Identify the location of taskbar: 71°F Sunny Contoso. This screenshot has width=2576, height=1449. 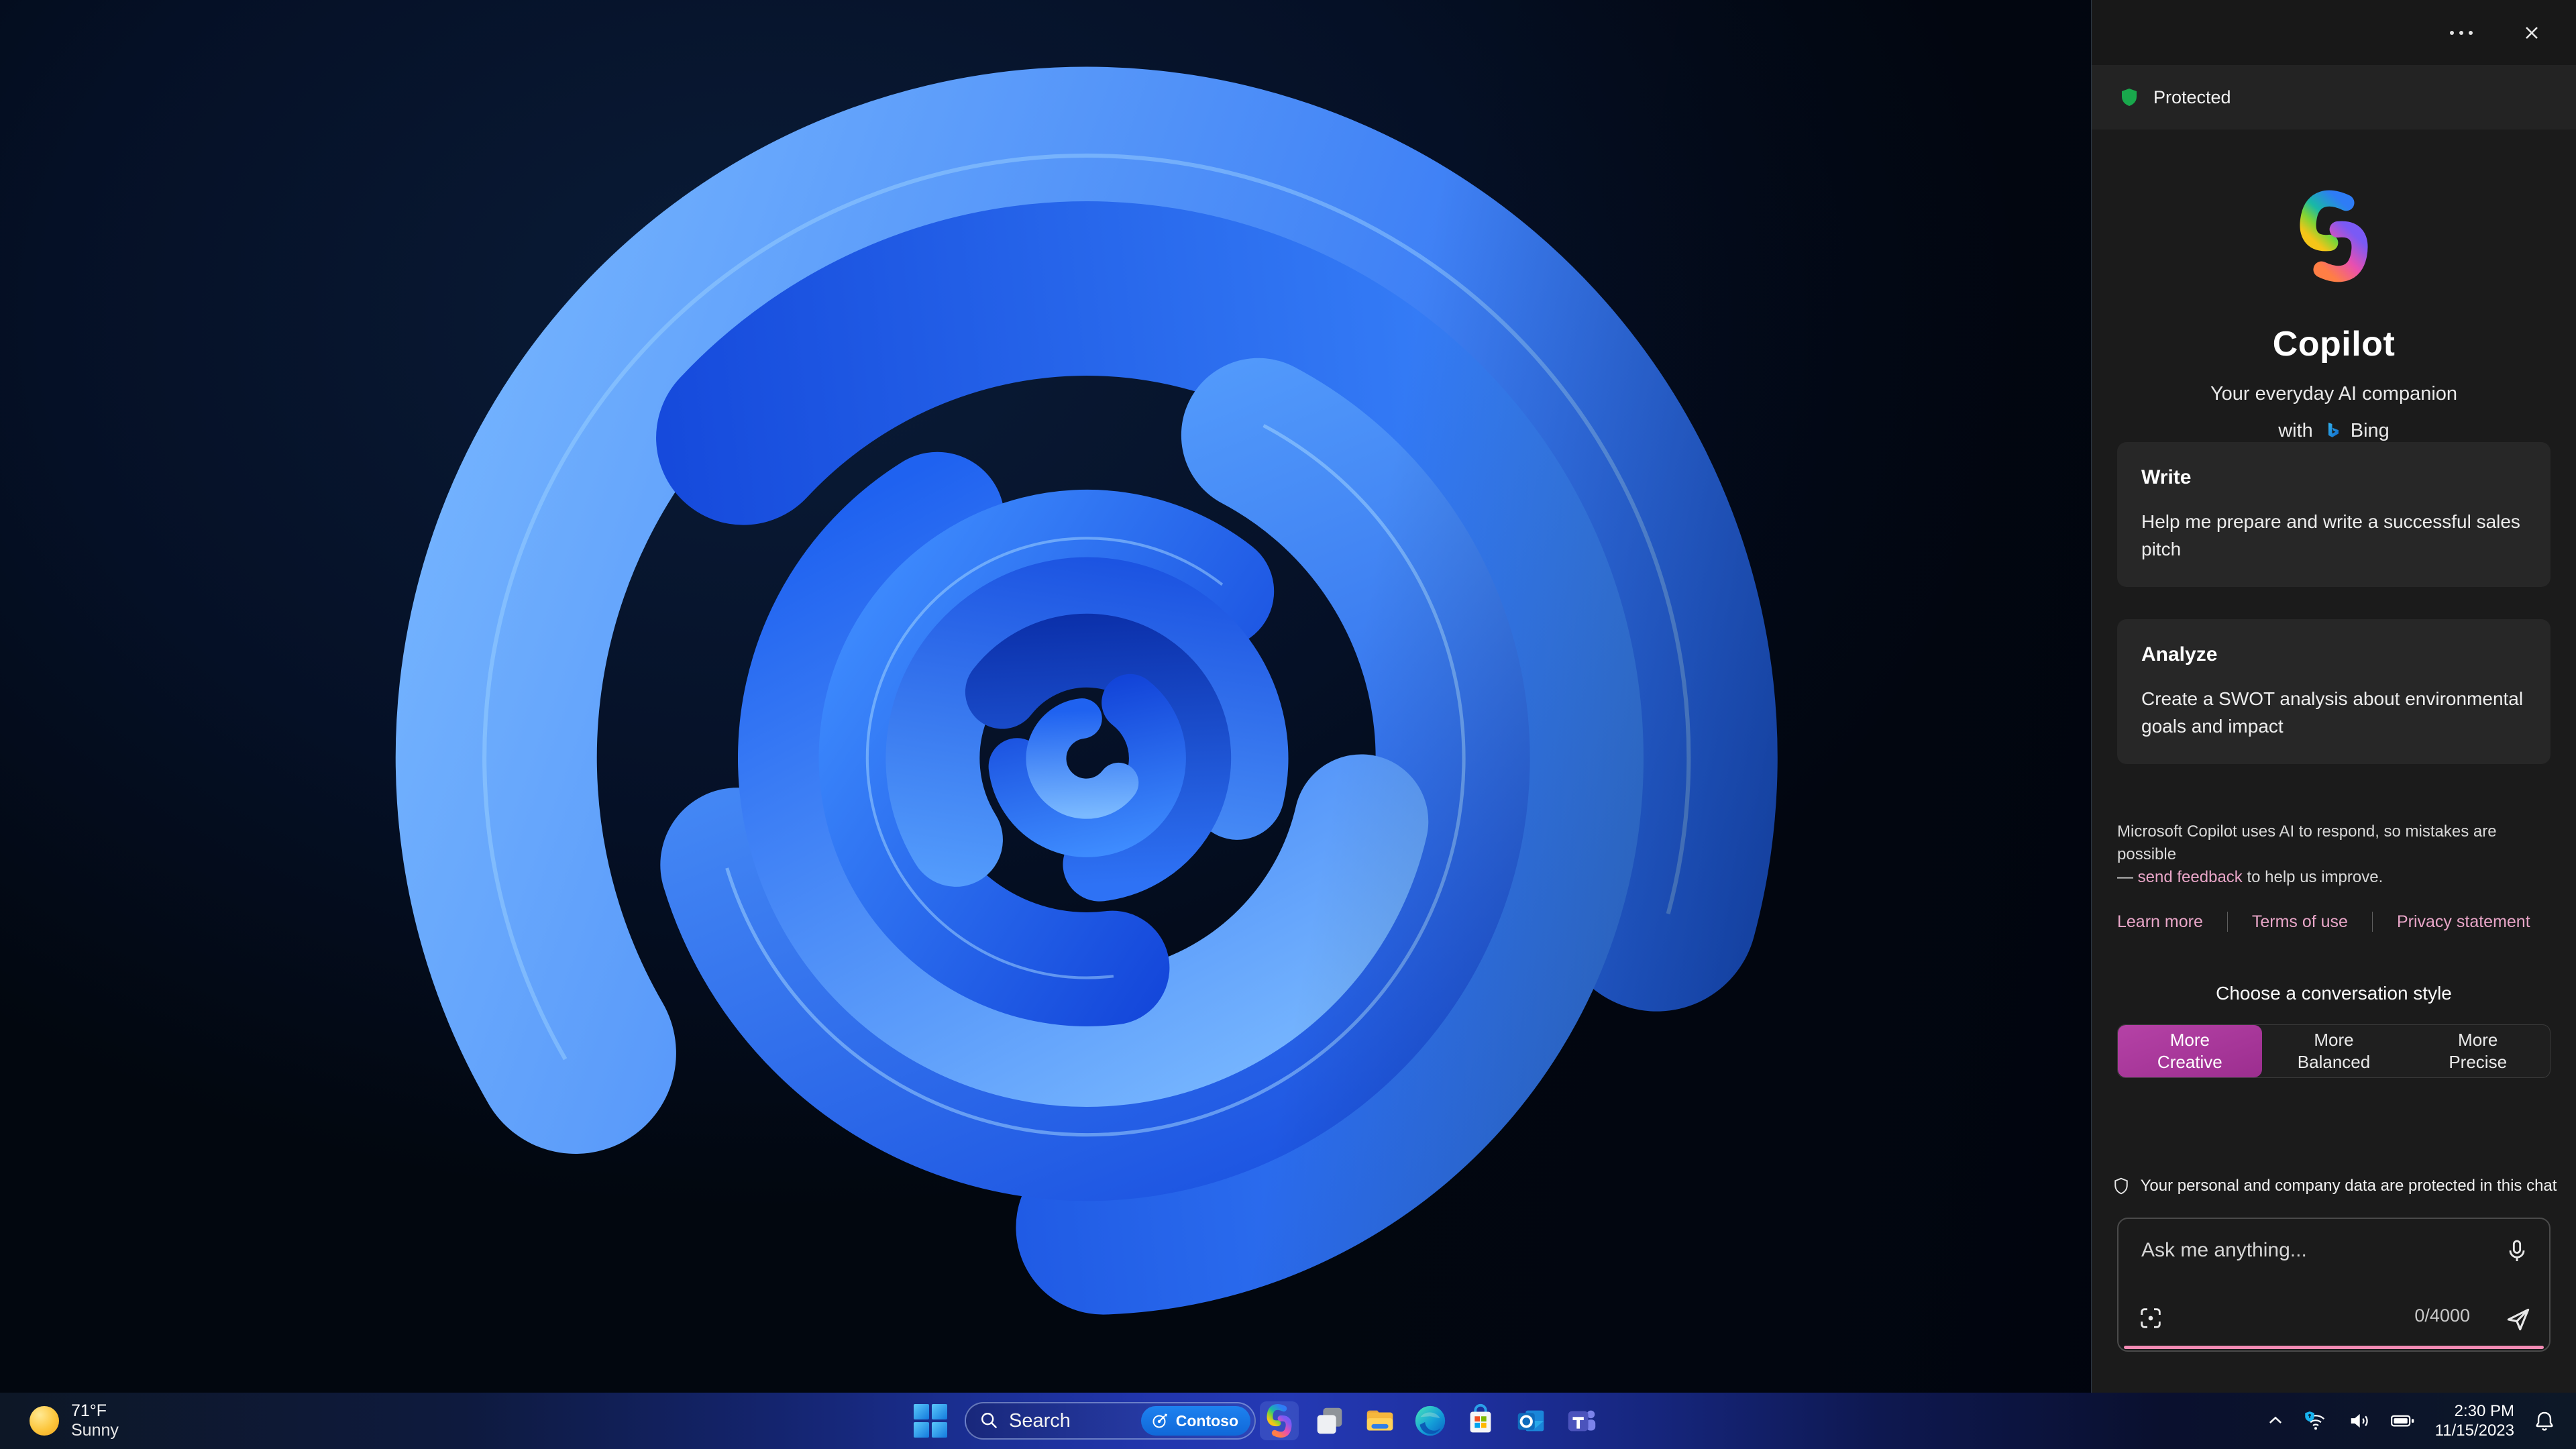
(1288, 1421).